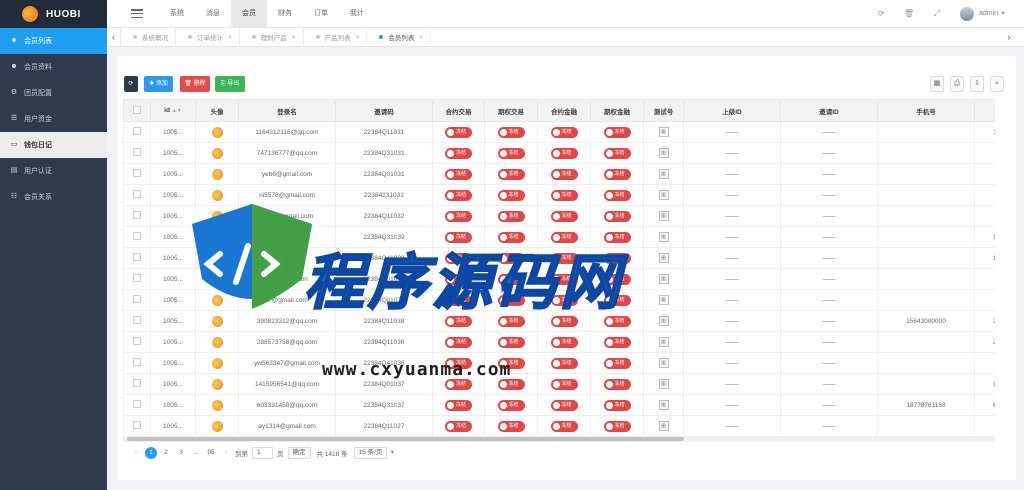  I want to click on prev-page-icon: ‹, so click(136, 453).